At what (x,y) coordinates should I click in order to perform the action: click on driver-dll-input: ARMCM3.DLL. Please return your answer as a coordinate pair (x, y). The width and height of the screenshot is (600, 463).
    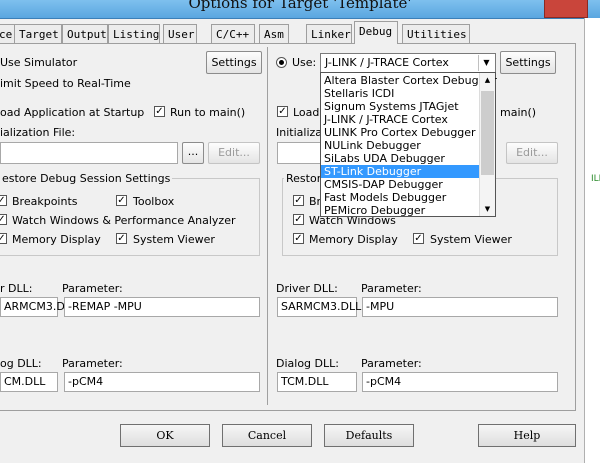
    Looking at the image, I should click on (38, 307).